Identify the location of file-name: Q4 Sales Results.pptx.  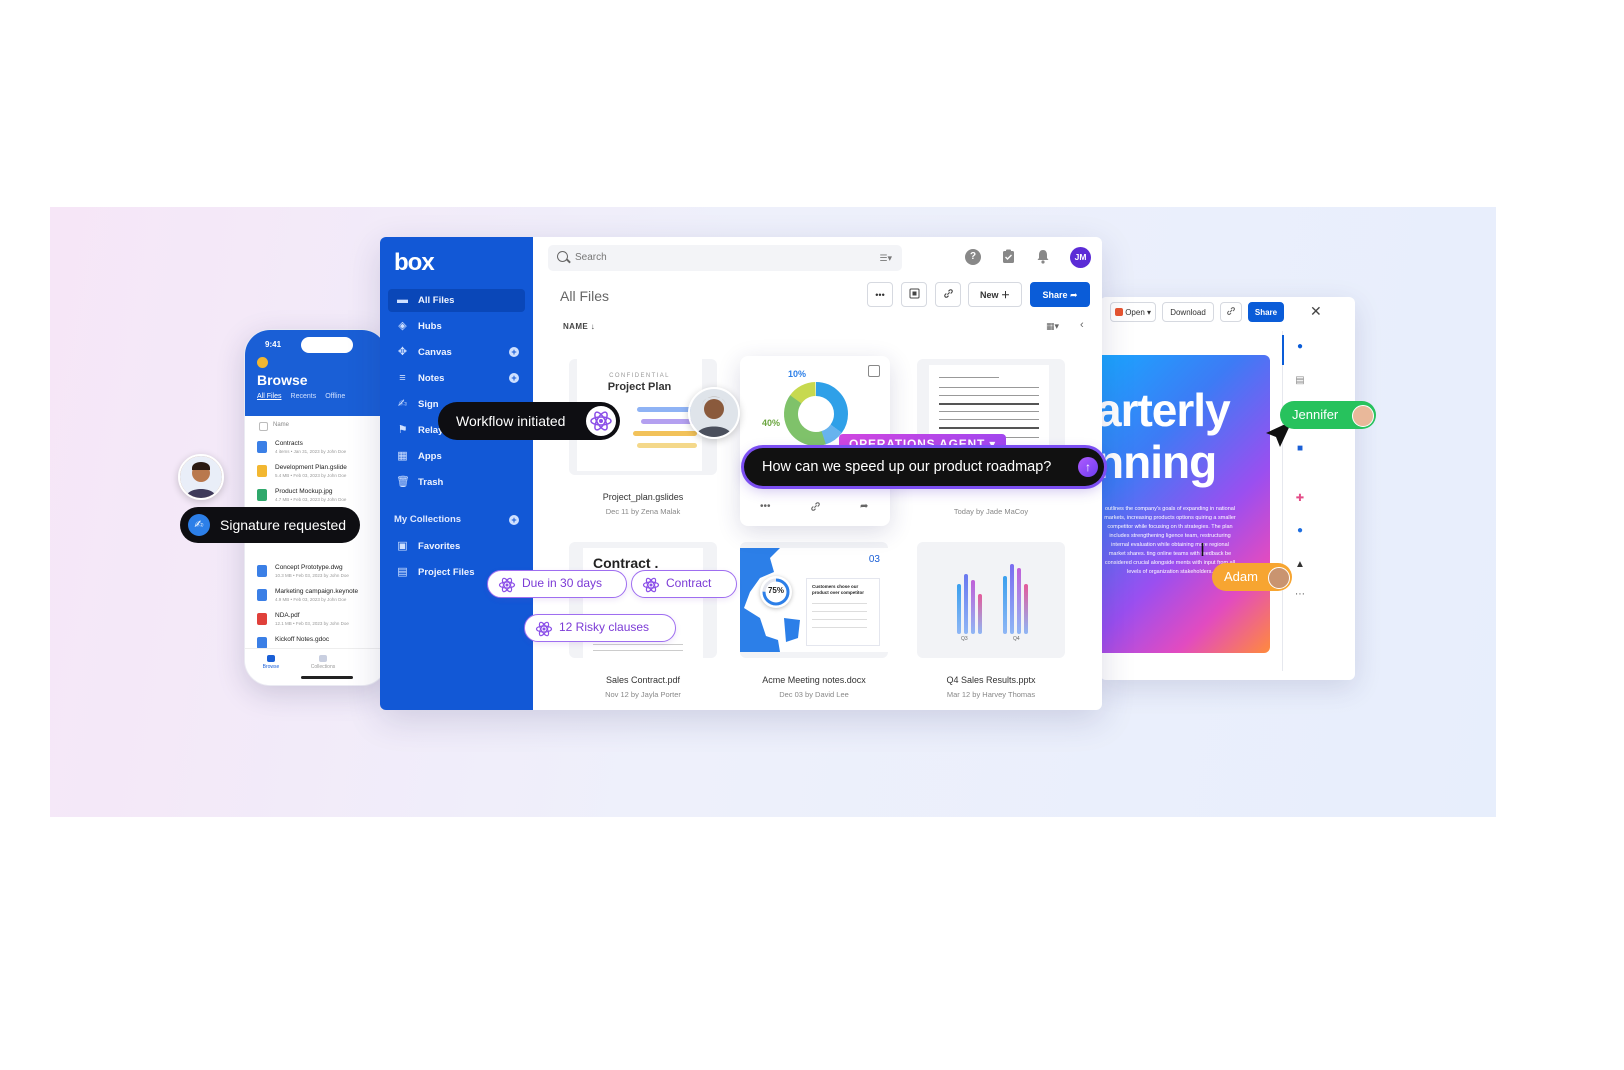
(991, 680).